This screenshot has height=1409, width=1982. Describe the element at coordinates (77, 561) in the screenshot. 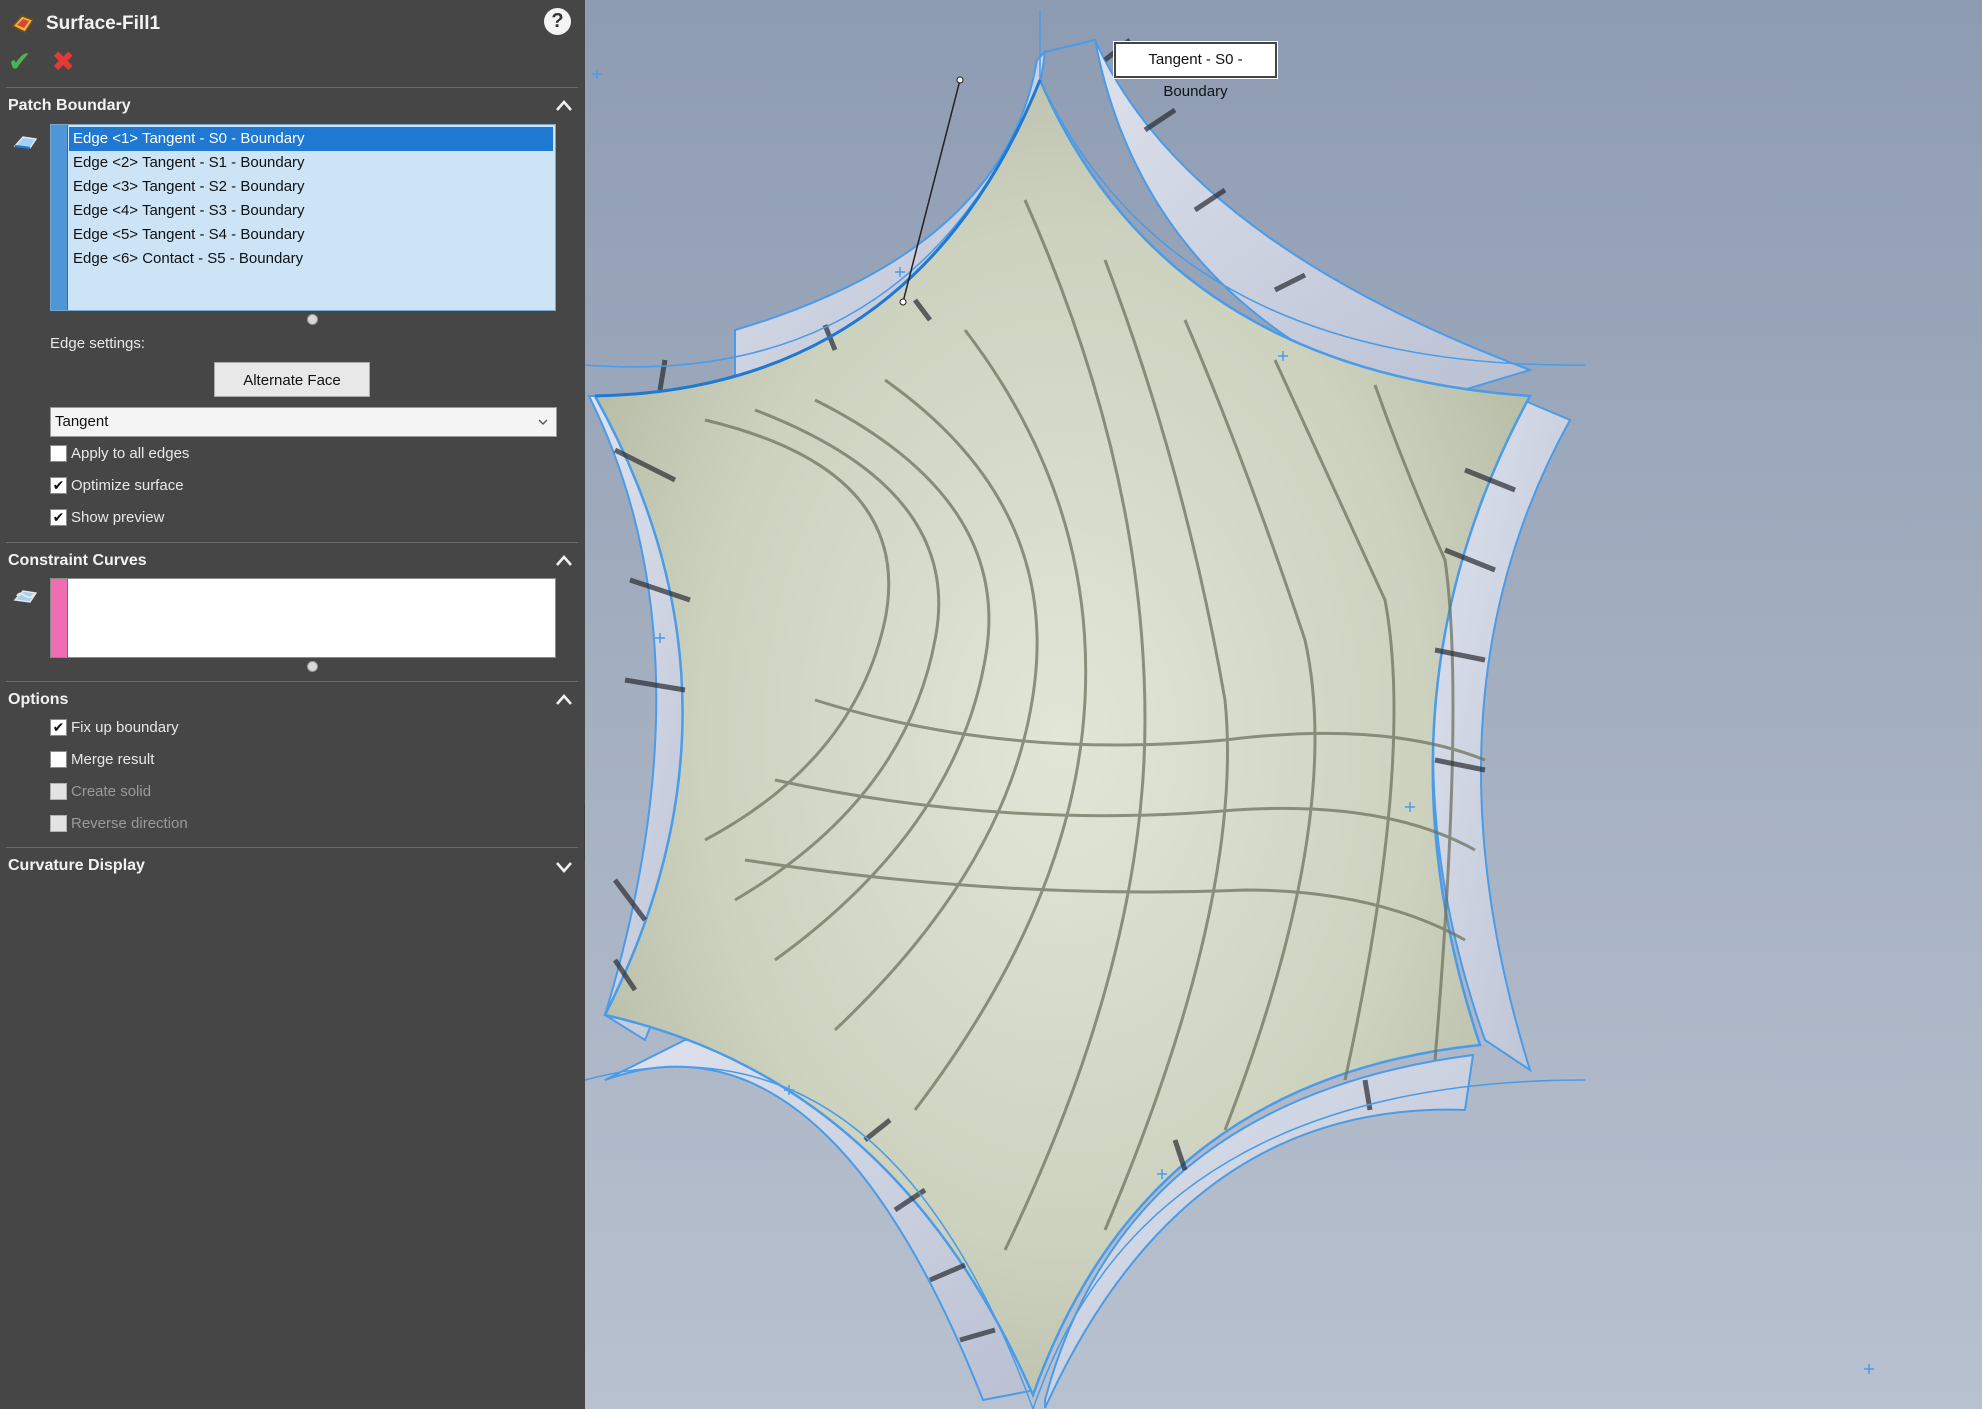

I see `constraint-curves-heading: Constraint Curves` at that location.